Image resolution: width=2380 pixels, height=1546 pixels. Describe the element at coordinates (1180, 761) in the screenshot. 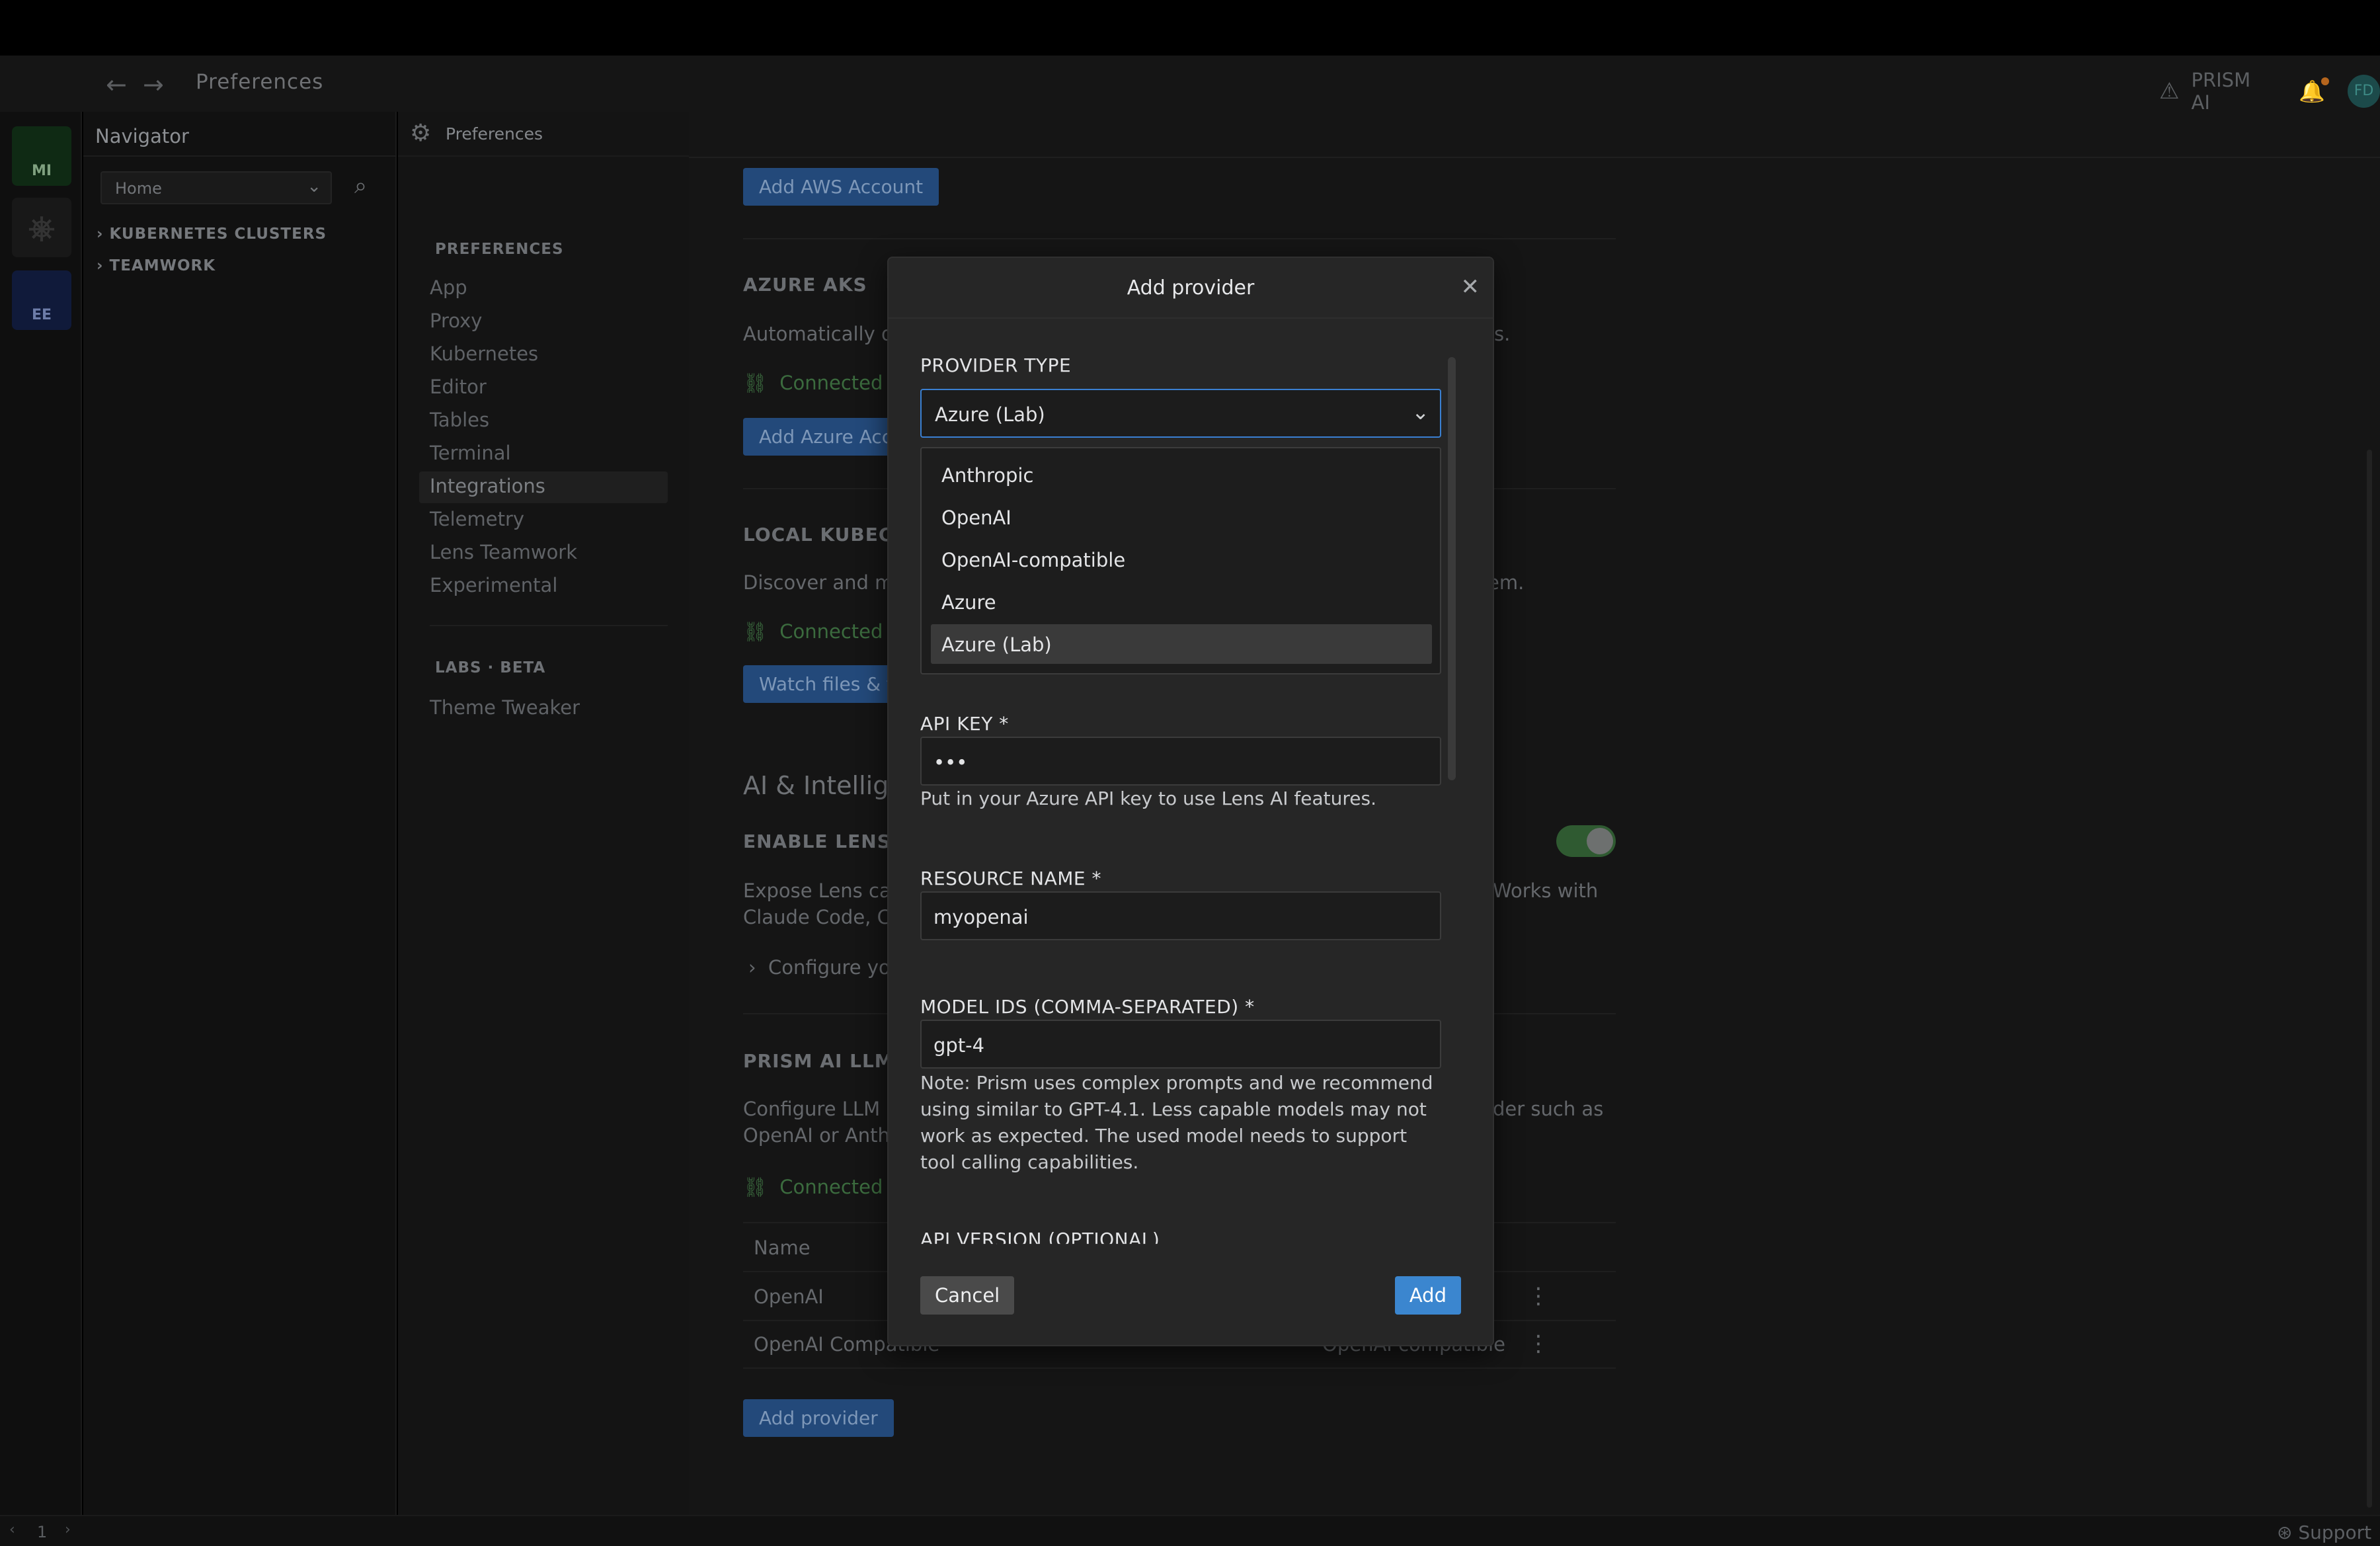

I see `api-key-input: •••` at that location.